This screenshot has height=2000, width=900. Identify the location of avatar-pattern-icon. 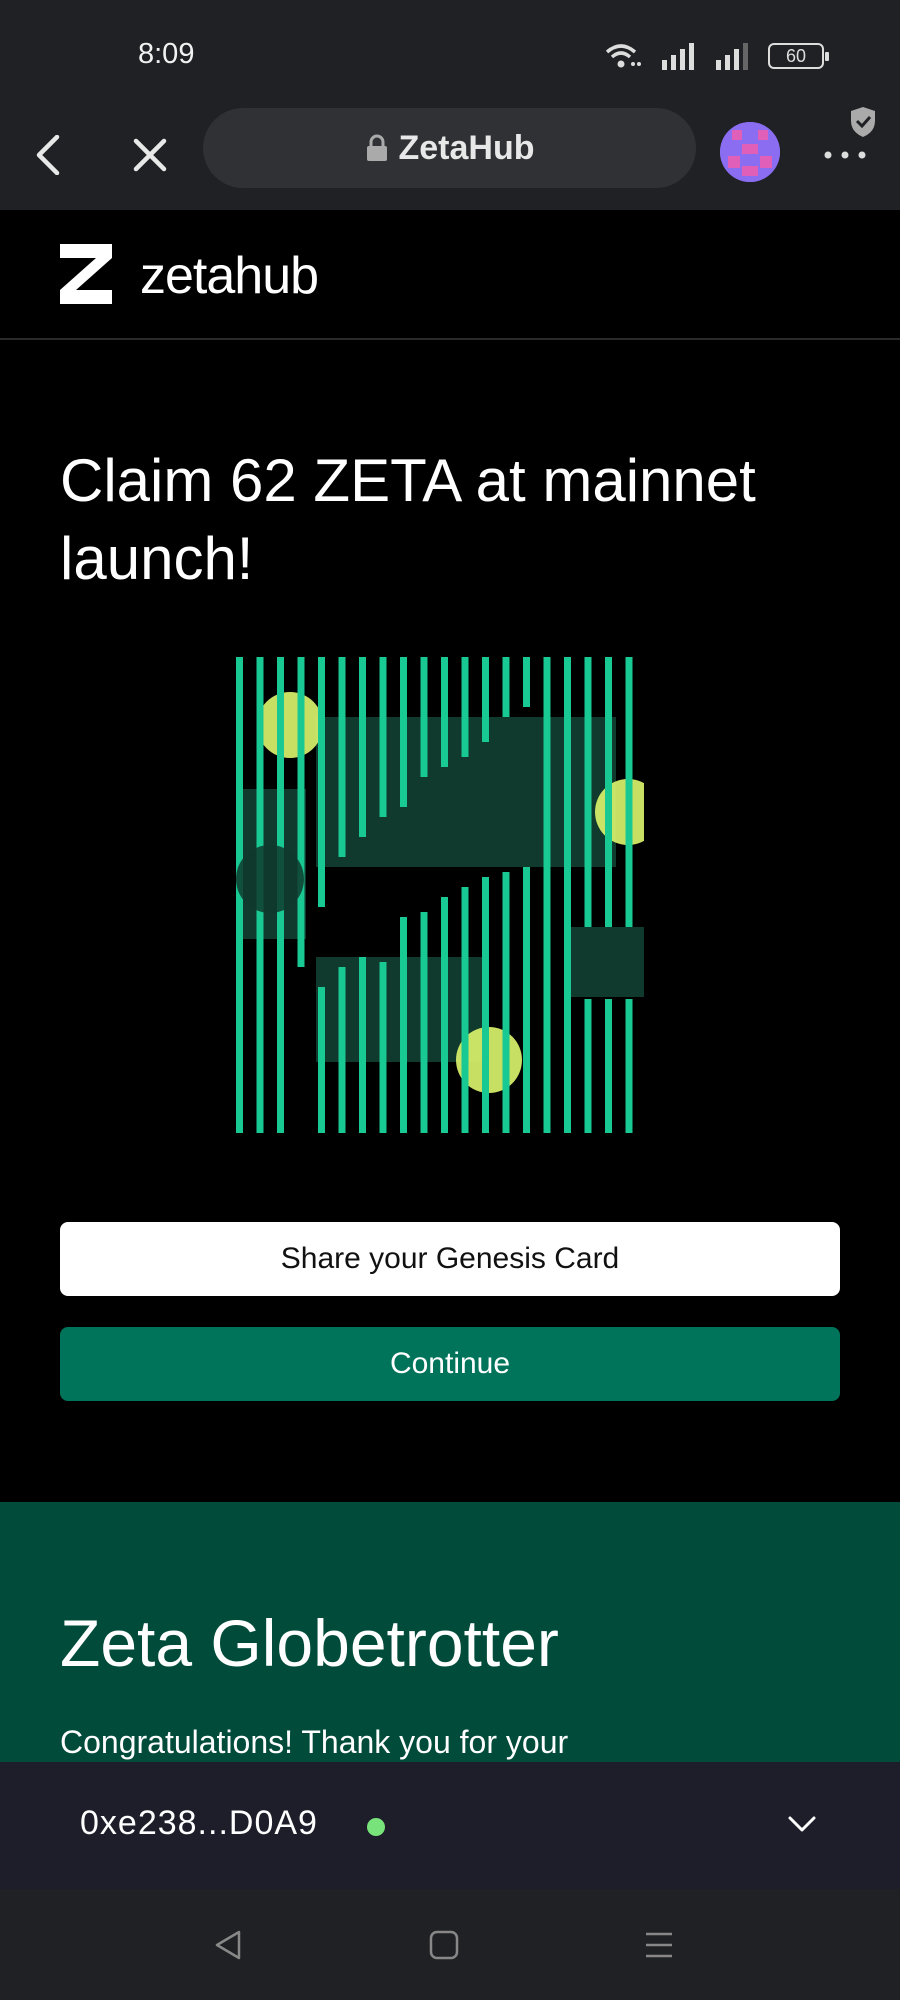
(750, 152).